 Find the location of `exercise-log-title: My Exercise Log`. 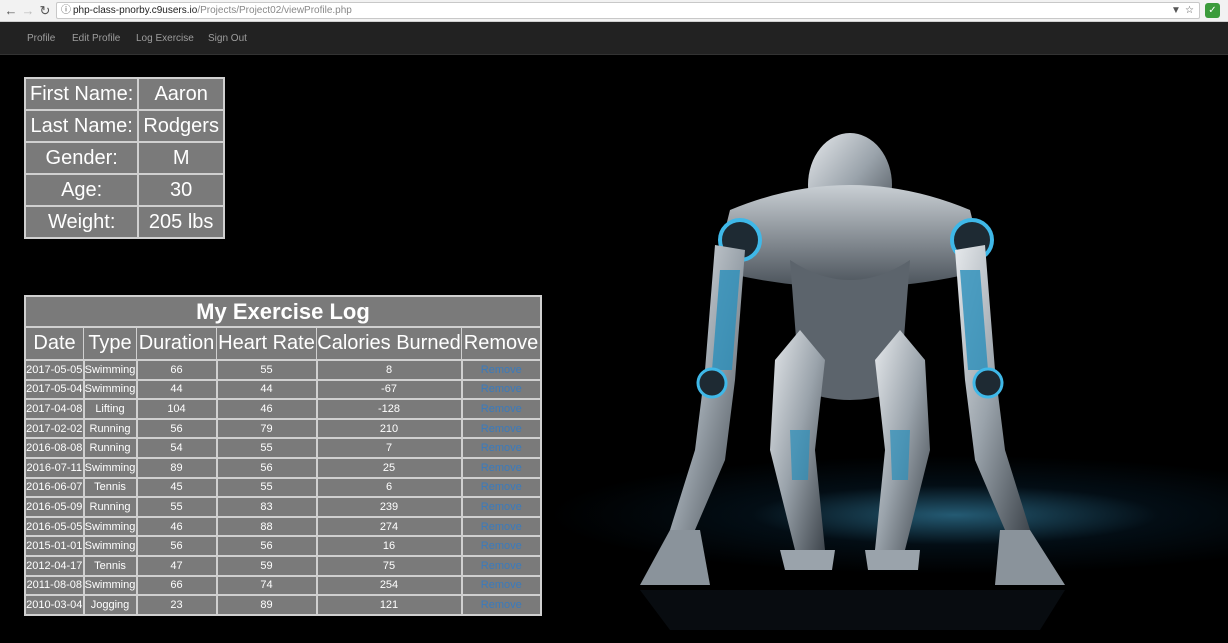

exercise-log-title: My Exercise Log is located at coordinates (283, 311).